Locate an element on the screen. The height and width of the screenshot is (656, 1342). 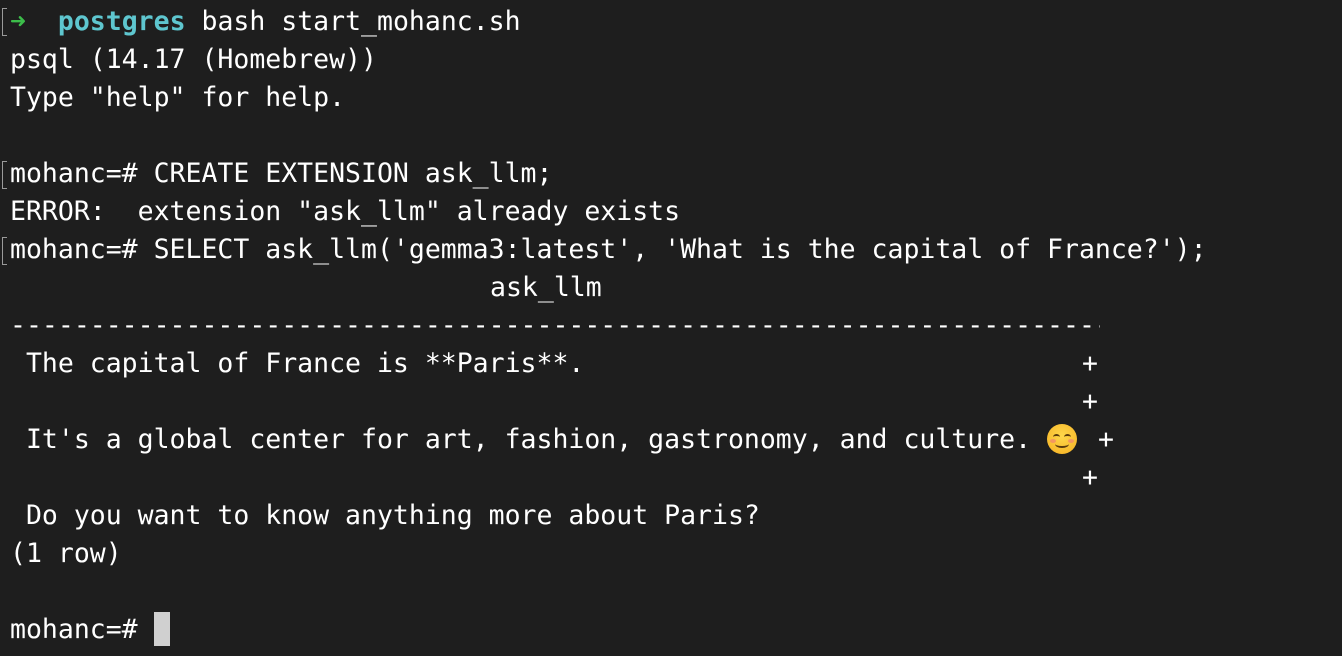
final-prompt-line: mohanc=# is located at coordinates (90, 630).